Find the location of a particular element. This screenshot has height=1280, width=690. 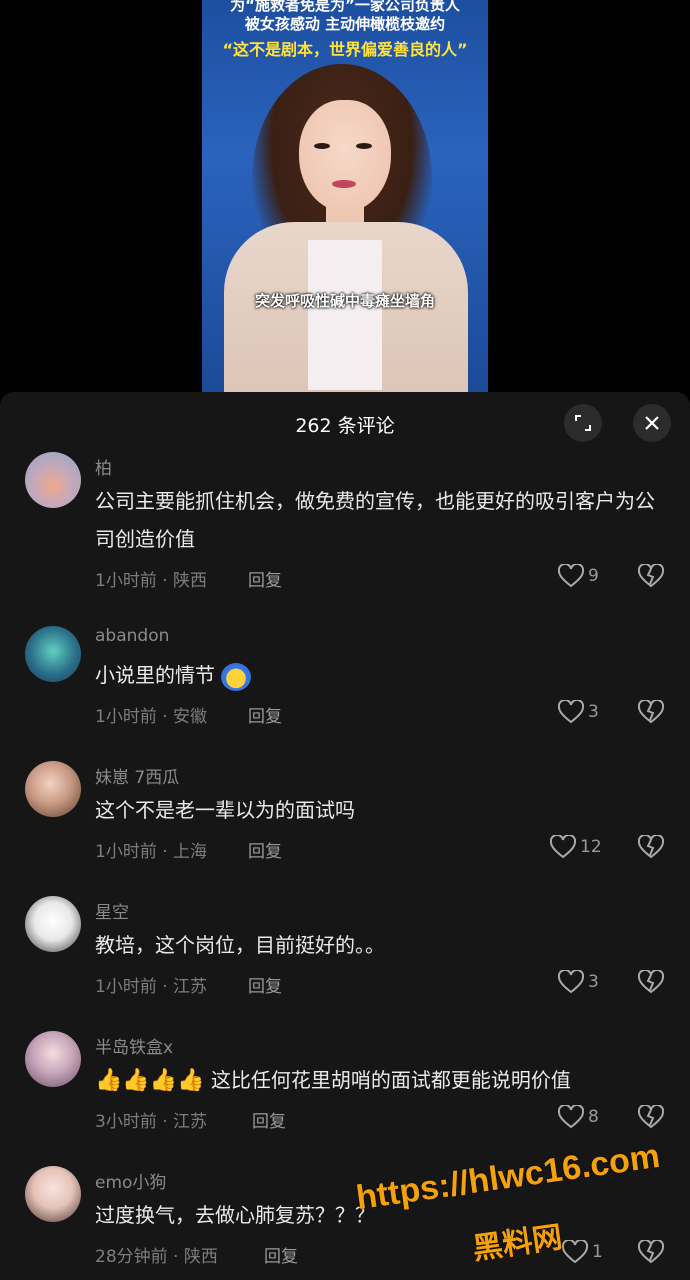

anchor-eye-right is located at coordinates (364, 146).